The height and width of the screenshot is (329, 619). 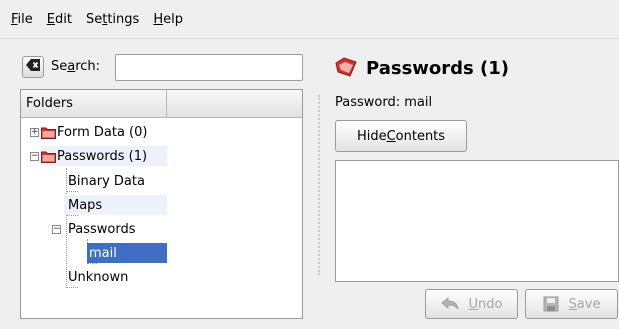 I want to click on hide-contents-button: Hide Contents, so click(x=401, y=136).